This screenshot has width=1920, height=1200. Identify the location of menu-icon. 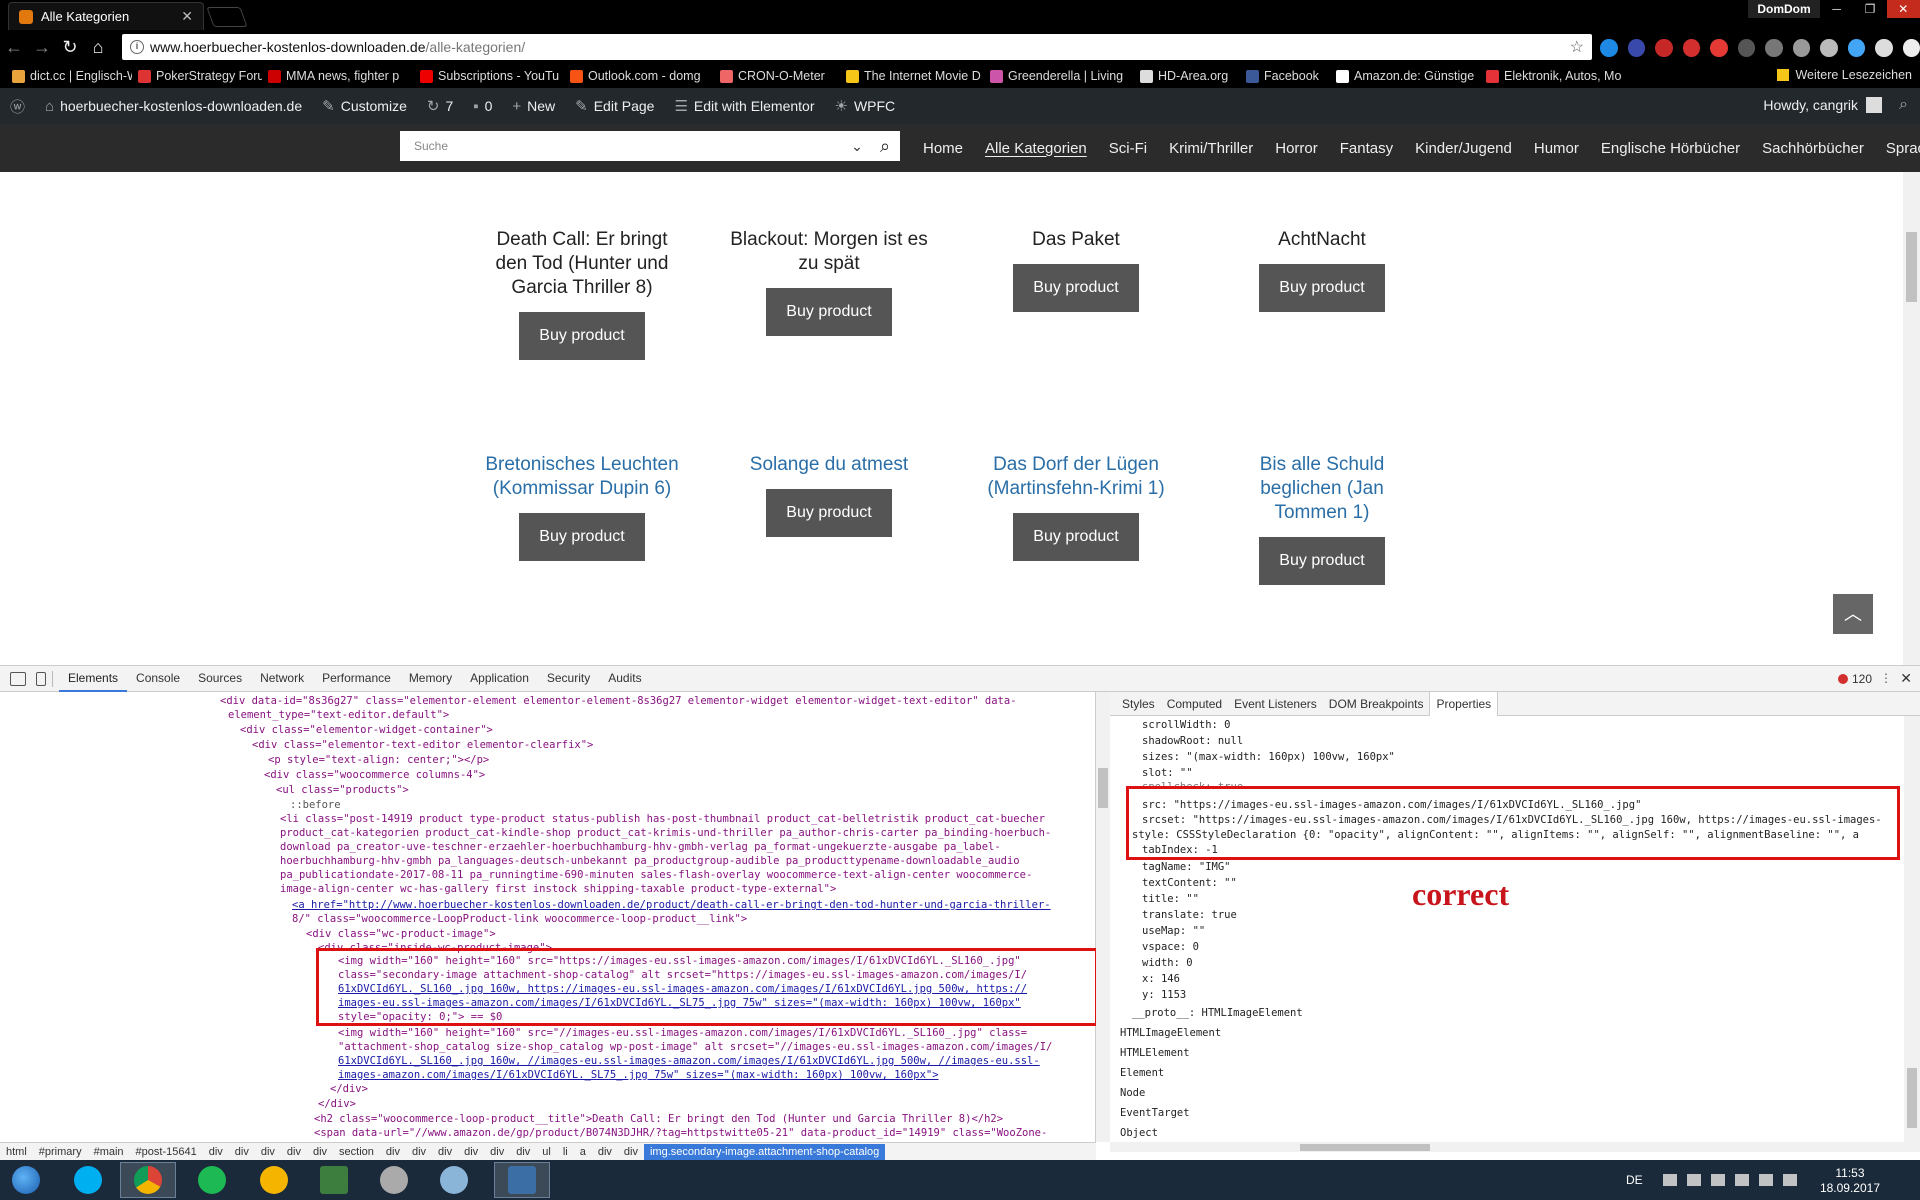
(1911, 48).